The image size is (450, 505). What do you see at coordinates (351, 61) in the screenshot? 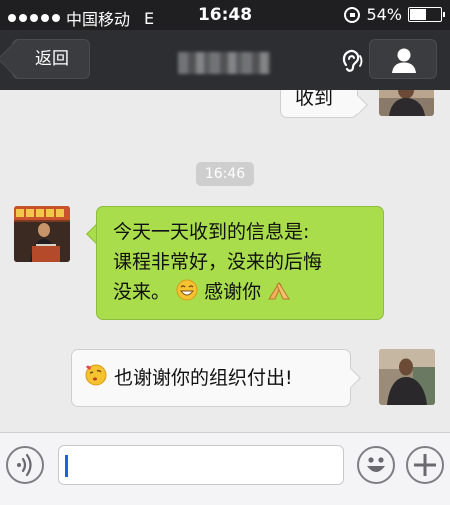
I see `ear-speaker-icon` at bounding box center [351, 61].